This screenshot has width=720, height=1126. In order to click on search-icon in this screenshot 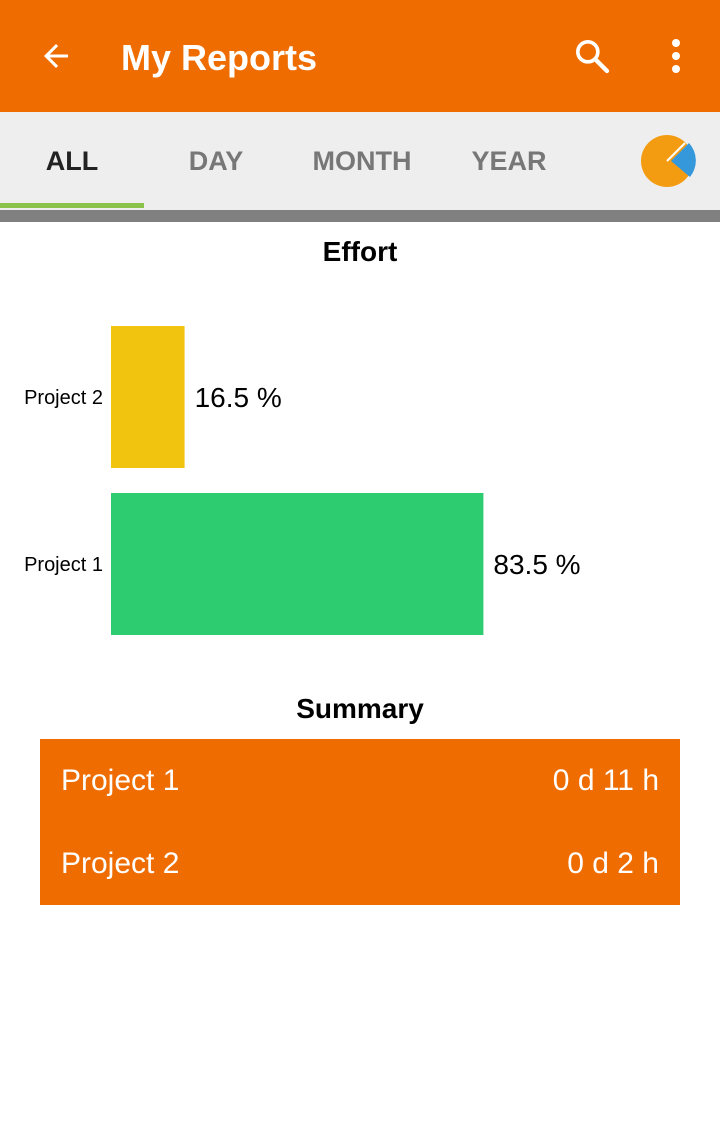, I will do `click(593, 57)`.